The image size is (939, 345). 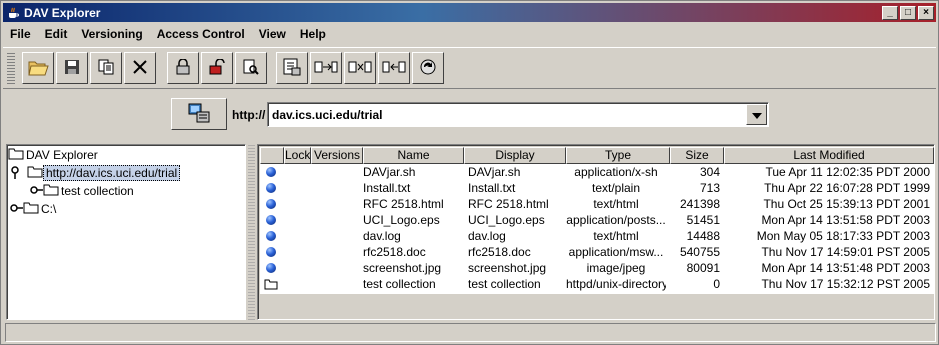 What do you see at coordinates (394, 68) in the screenshot?
I see `version-uncheckout-button` at bounding box center [394, 68].